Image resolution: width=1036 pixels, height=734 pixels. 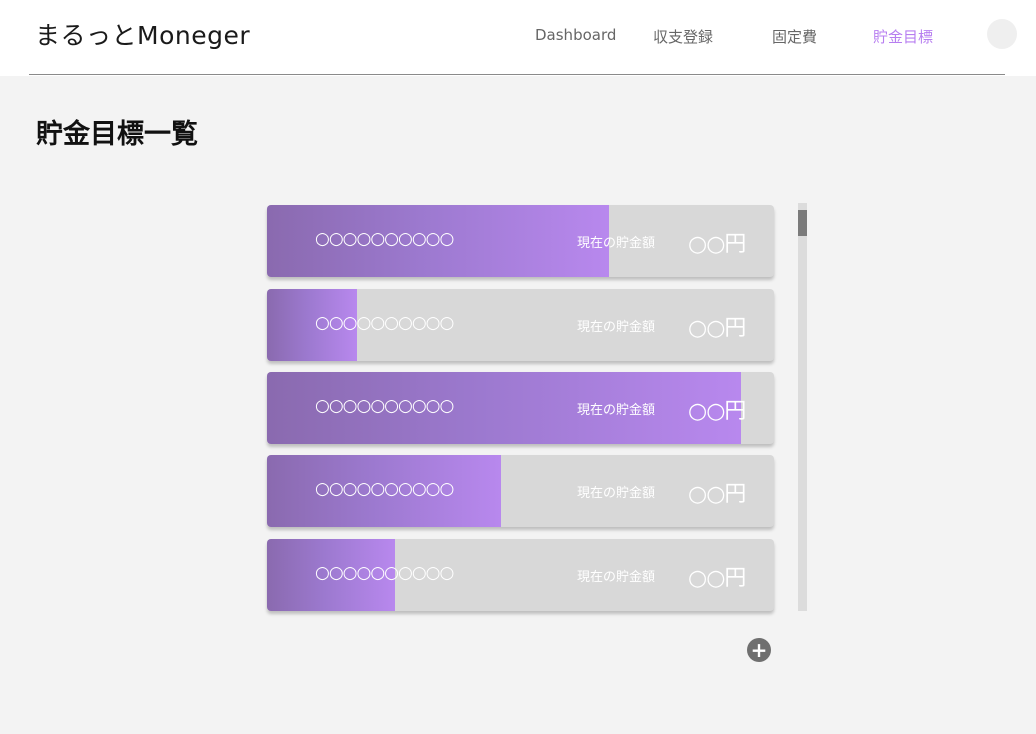 I want to click on add-goal-button: +, so click(x=759, y=650).